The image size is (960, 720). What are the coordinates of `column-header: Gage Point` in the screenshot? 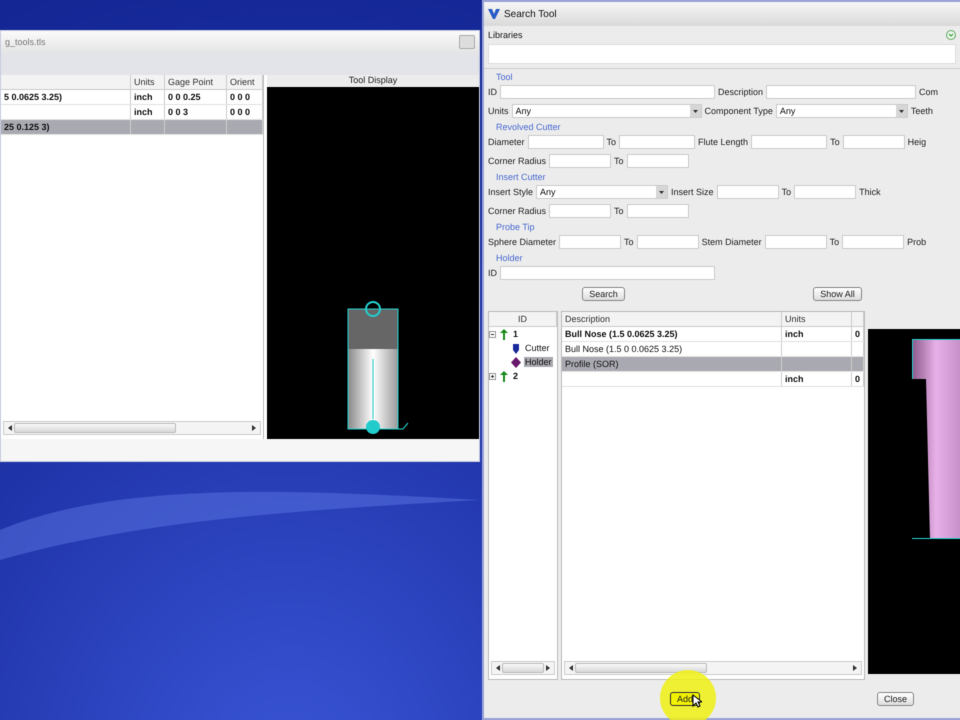 It's located at (196, 82).